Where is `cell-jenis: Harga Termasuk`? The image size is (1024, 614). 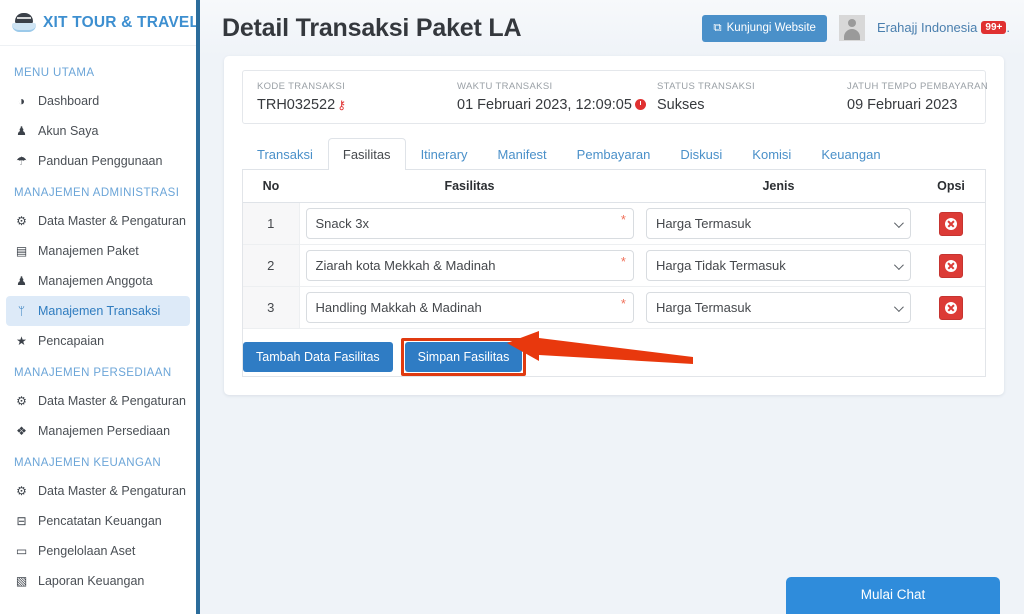
cell-jenis: Harga Termasuk is located at coordinates (778, 307).